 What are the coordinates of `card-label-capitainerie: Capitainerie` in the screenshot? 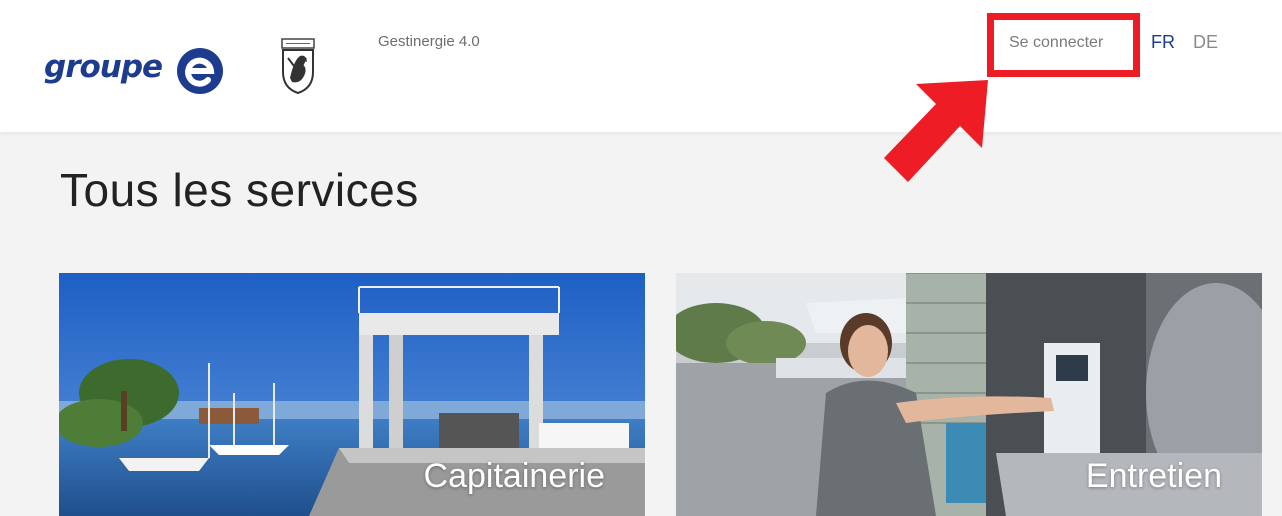 It's located at (514, 476).